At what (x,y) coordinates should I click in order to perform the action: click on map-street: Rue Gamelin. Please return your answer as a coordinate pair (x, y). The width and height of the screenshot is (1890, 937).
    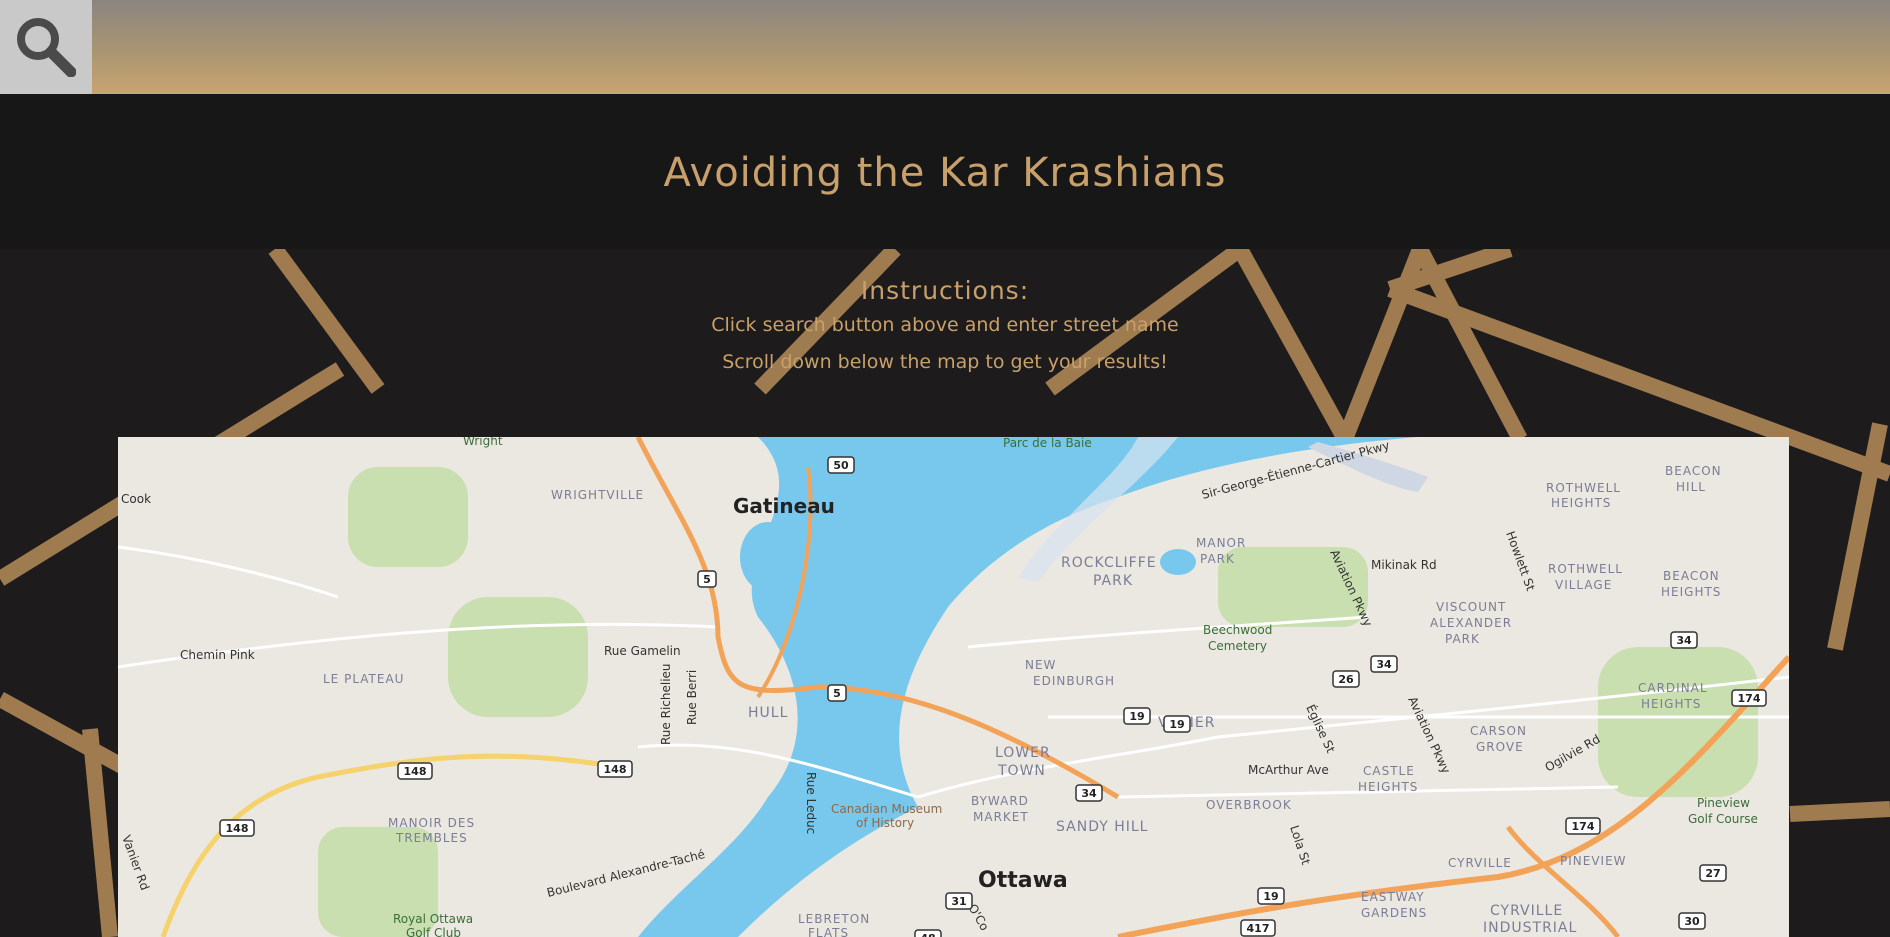
    Looking at the image, I should click on (642, 651).